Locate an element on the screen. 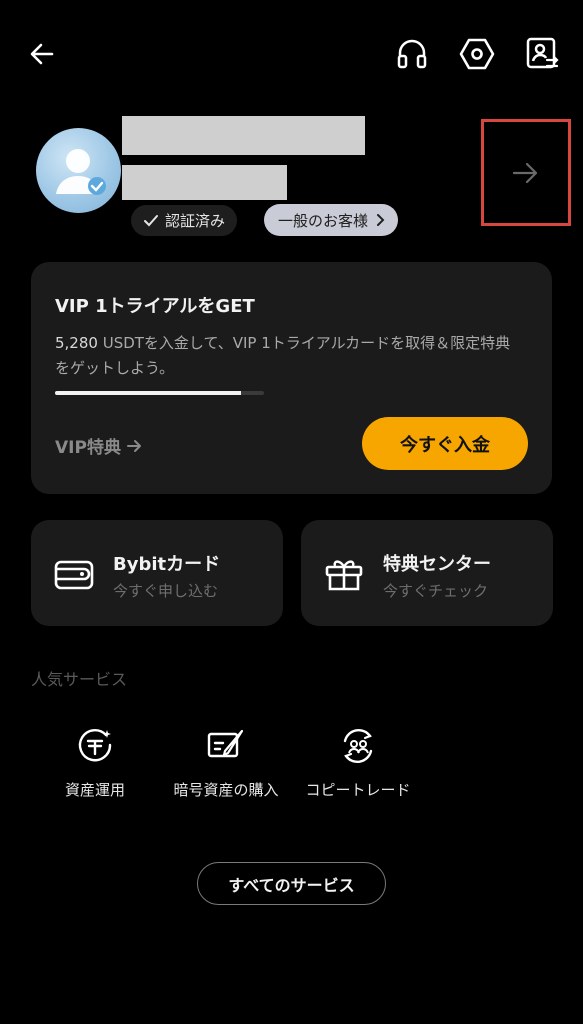  service-buy-crypto: 暗号資産の購入 is located at coordinates (226, 764).